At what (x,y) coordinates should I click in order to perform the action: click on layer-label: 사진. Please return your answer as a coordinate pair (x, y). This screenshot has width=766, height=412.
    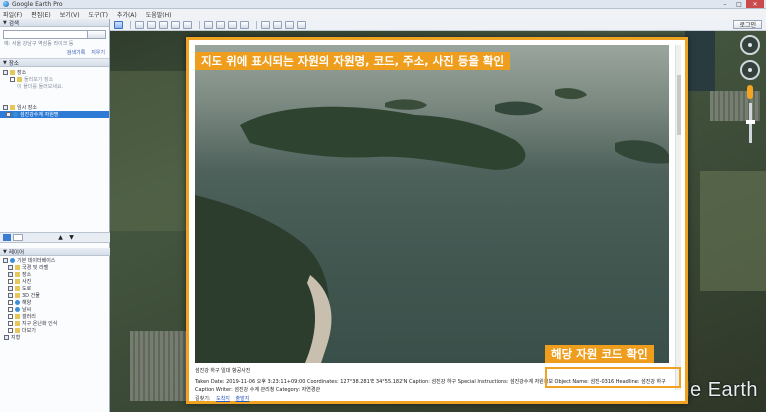
    Looking at the image, I should click on (27, 282).